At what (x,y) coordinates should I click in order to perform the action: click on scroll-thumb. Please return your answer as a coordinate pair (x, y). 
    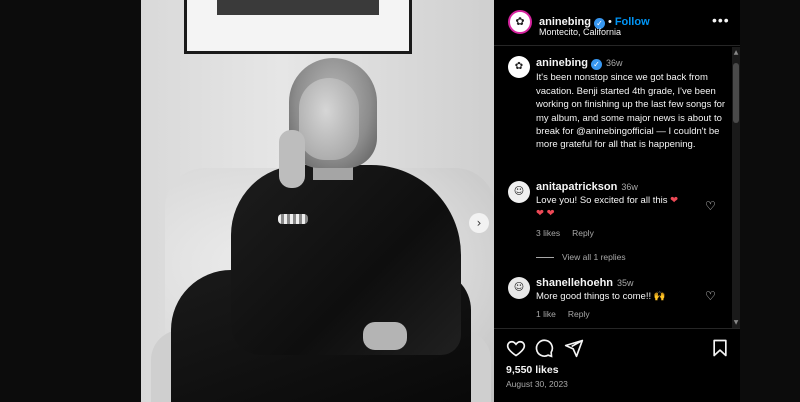
    Looking at the image, I should click on (736, 93).